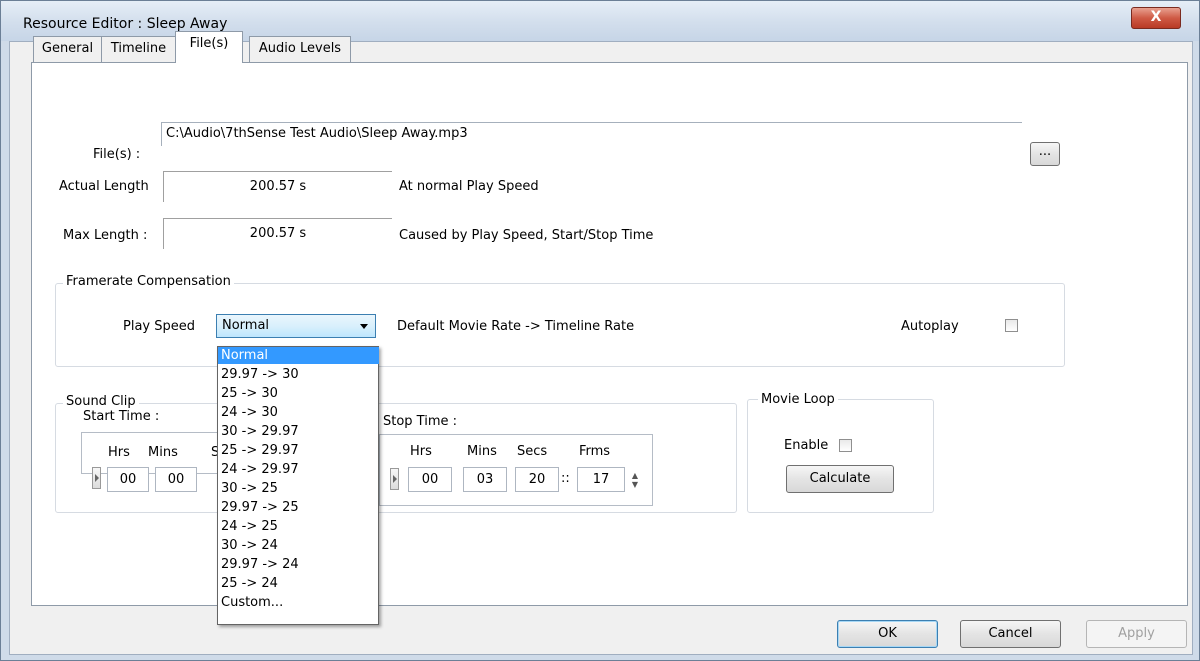 Image resolution: width=1200 pixels, height=661 pixels. Describe the element at coordinates (298, 412) in the screenshot. I see `play-speed-option: 24 -> 30` at that location.